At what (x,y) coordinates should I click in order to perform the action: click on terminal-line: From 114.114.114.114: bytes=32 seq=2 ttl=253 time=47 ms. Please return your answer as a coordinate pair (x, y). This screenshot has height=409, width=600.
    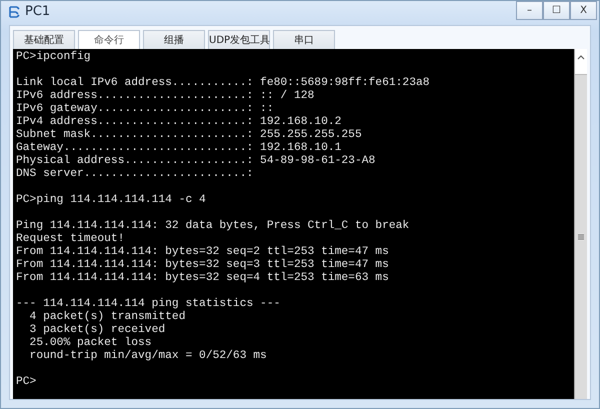
    Looking at the image, I should click on (203, 252).